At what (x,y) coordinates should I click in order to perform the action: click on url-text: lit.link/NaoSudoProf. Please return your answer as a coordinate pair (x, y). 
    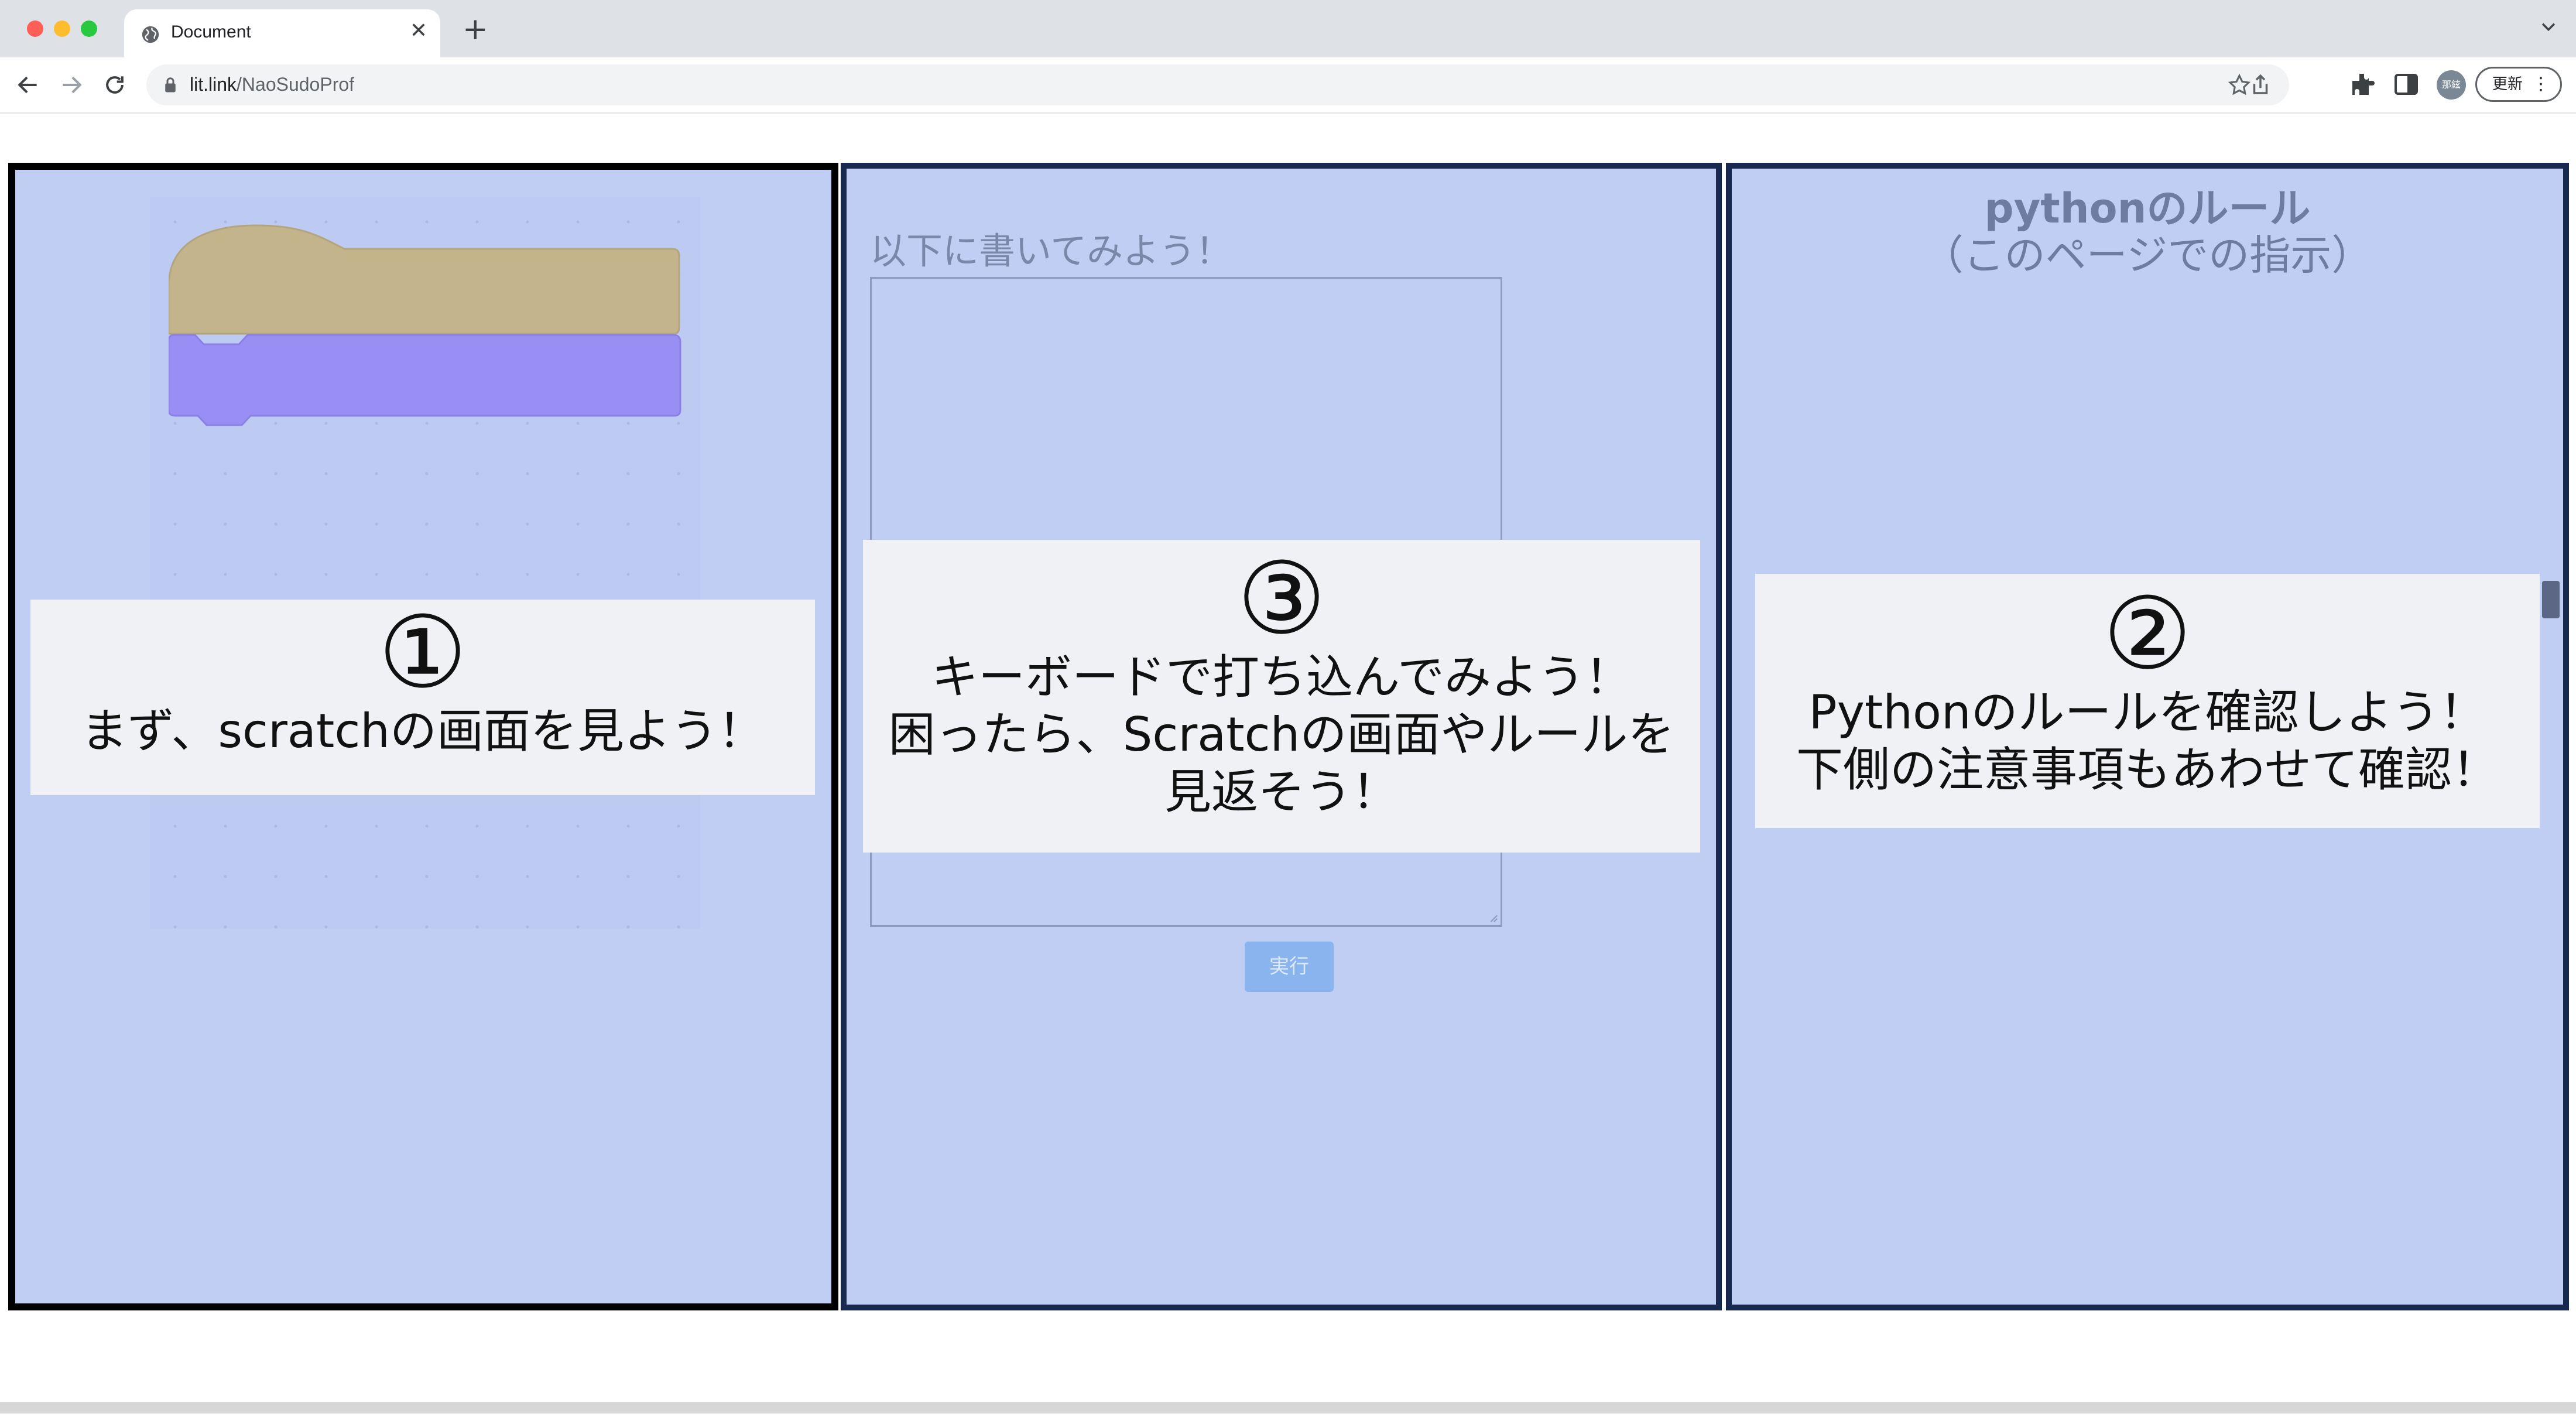
    Looking at the image, I should click on (272, 84).